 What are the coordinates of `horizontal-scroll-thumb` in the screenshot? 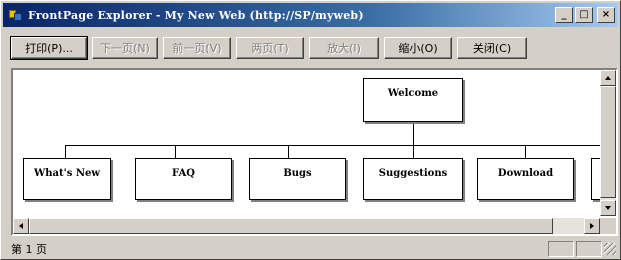 It's located at (291, 226).